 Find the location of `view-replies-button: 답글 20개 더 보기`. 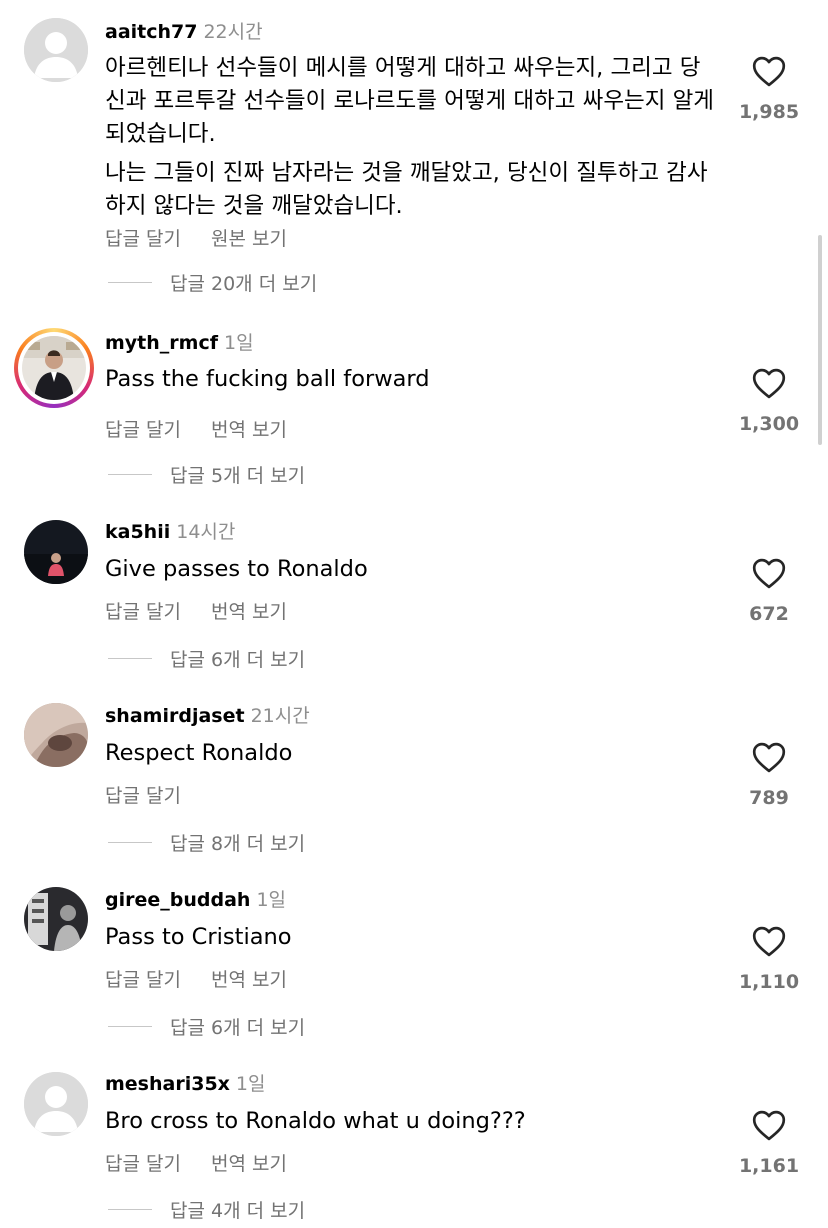

view-replies-button: 답글 20개 더 보기 is located at coordinates (212, 282).